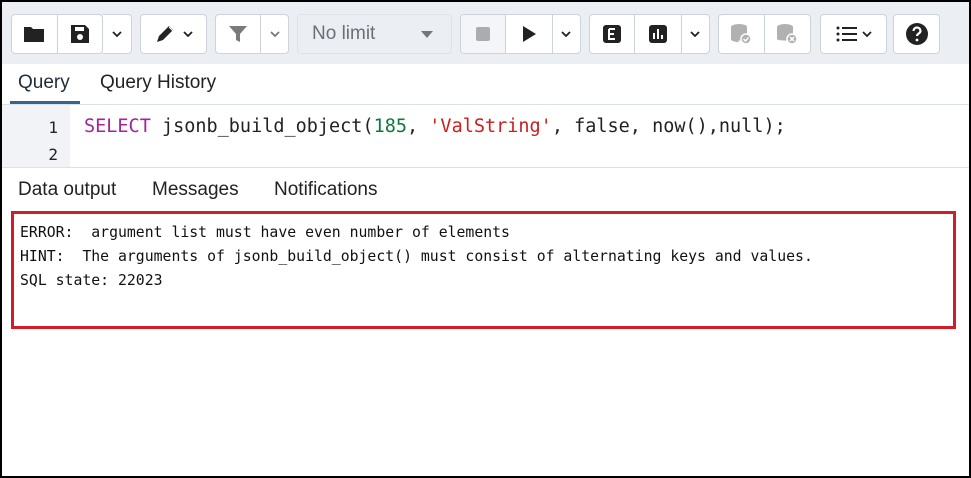 The width and height of the screenshot is (971, 478). I want to click on editor-tabs: Query Query History, so click(485, 84).